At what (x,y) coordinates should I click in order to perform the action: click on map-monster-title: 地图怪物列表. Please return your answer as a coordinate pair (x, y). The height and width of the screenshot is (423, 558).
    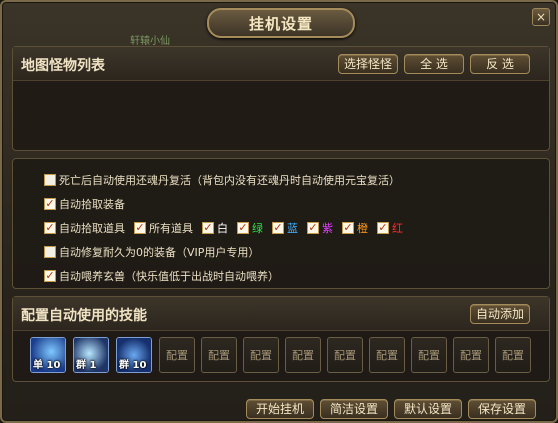
    Looking at the image, I should click on (63, 66).